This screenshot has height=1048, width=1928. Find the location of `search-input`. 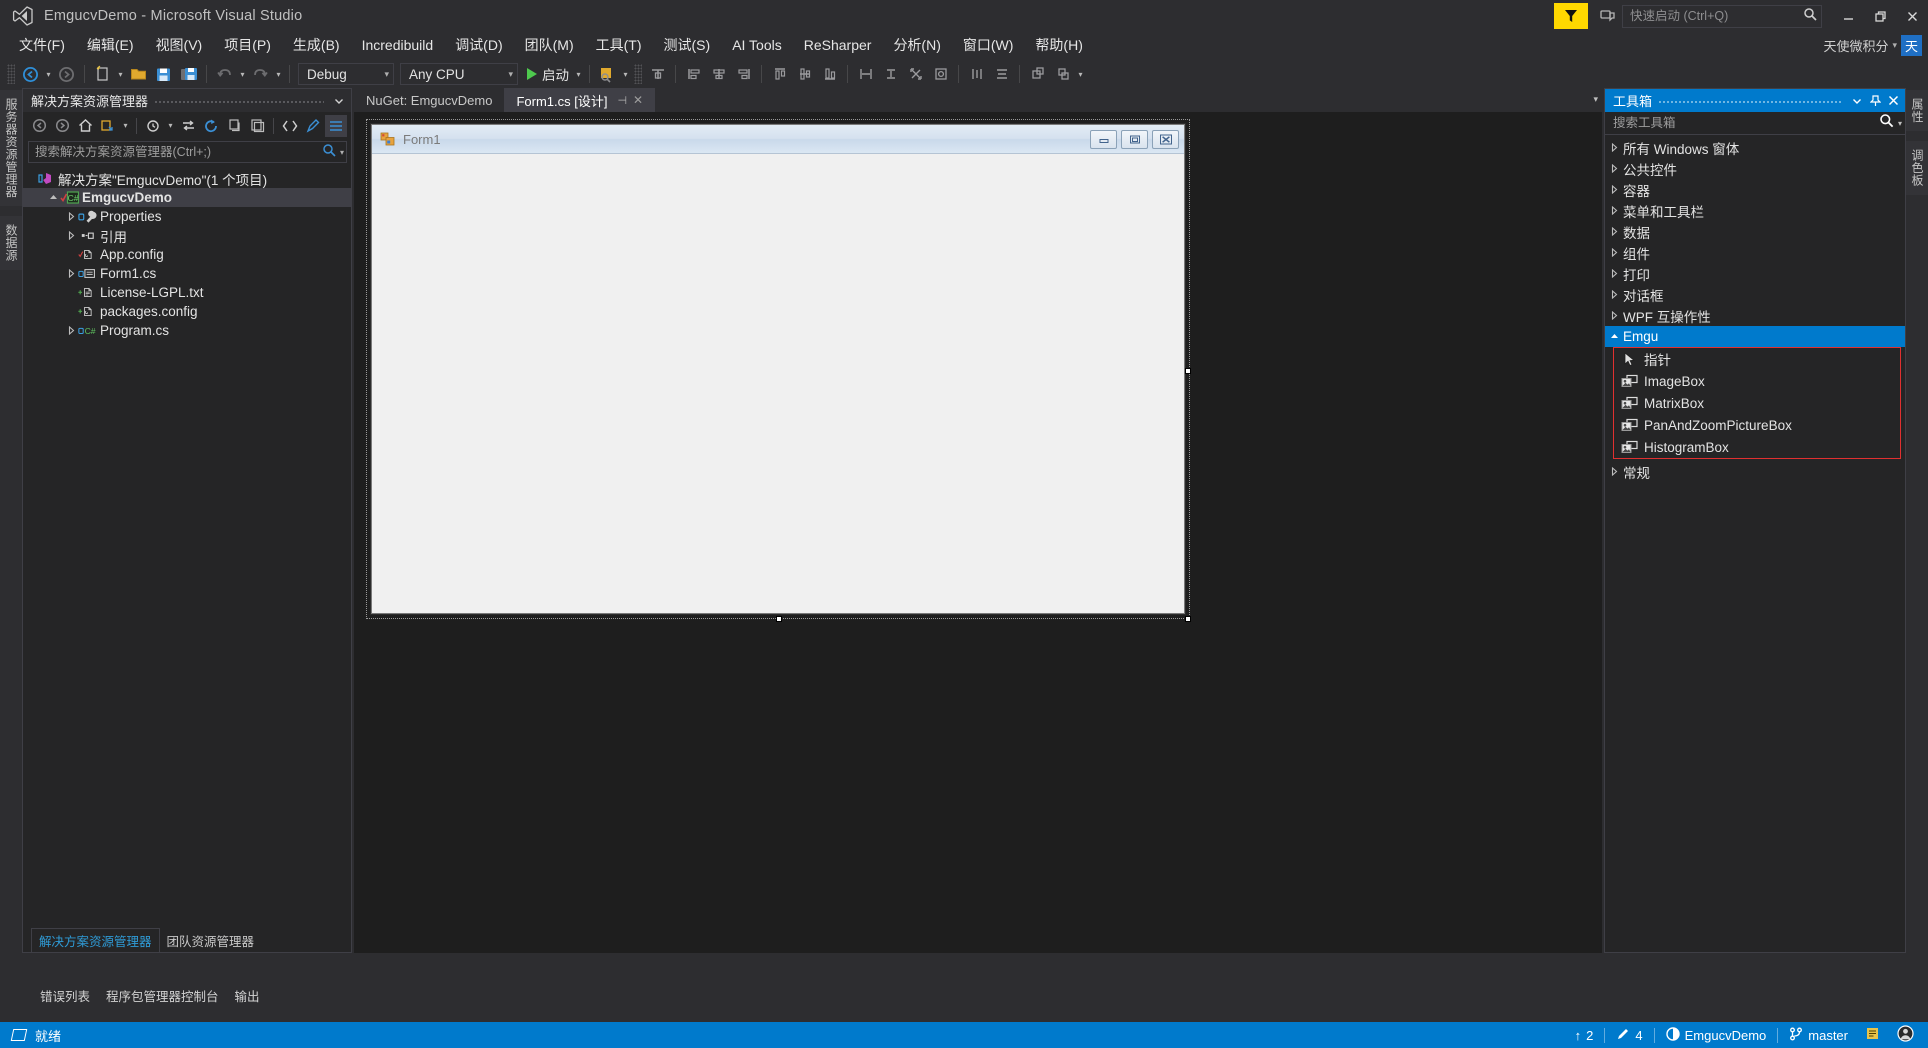

search-input is located at coordinates (1746, 123).